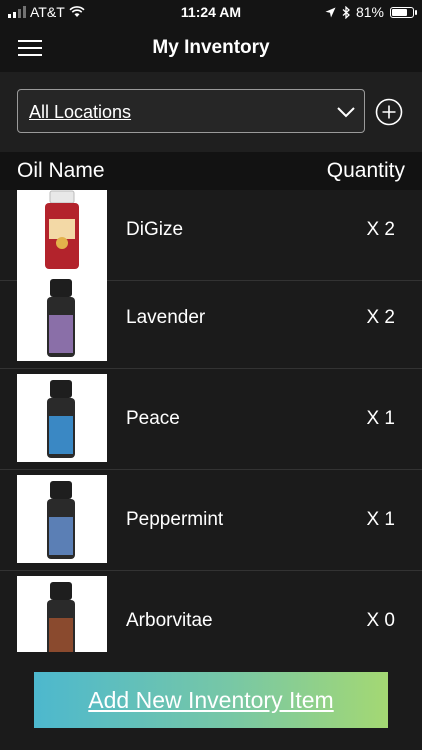 The image size is (422, 750). I want to click on battery-icon, so click(403, 12).